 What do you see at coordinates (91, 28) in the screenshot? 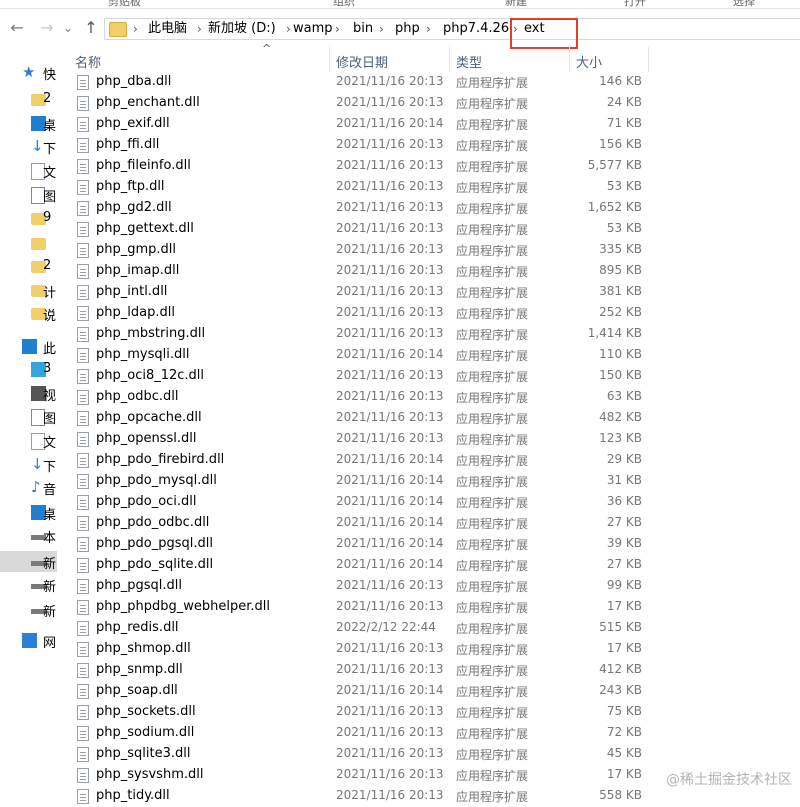
I see `up-icon: ↑` at bounding box center [91, 28].